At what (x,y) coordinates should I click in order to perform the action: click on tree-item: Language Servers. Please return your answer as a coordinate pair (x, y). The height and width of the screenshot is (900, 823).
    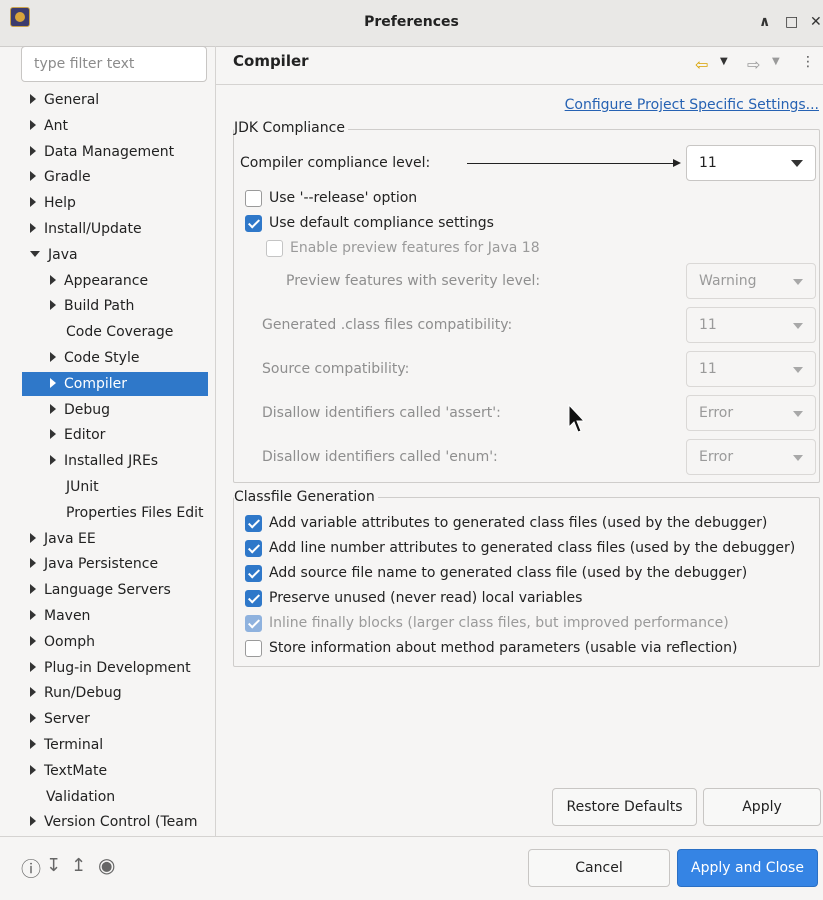
    Looking at the image, I should click on (100, 590).